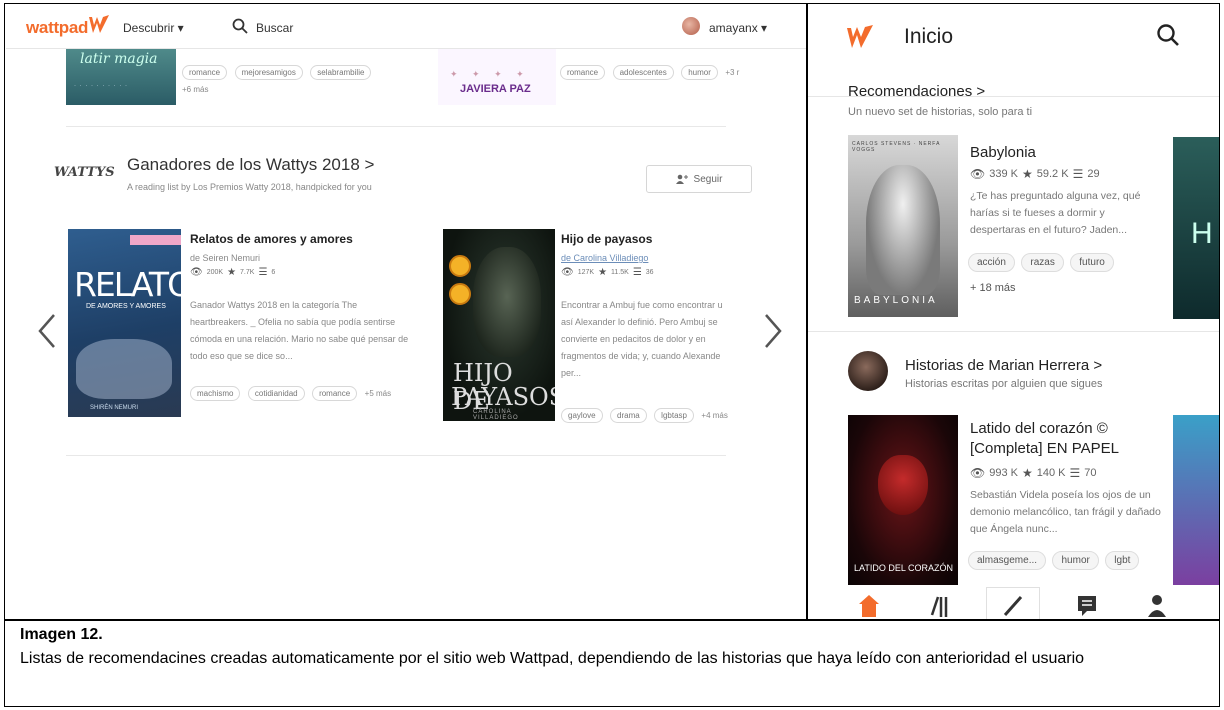 The image size is (1224, 710). I want to click on book-cover-latido: LATIDO DEL CORAZÓN, so click(903, 500).